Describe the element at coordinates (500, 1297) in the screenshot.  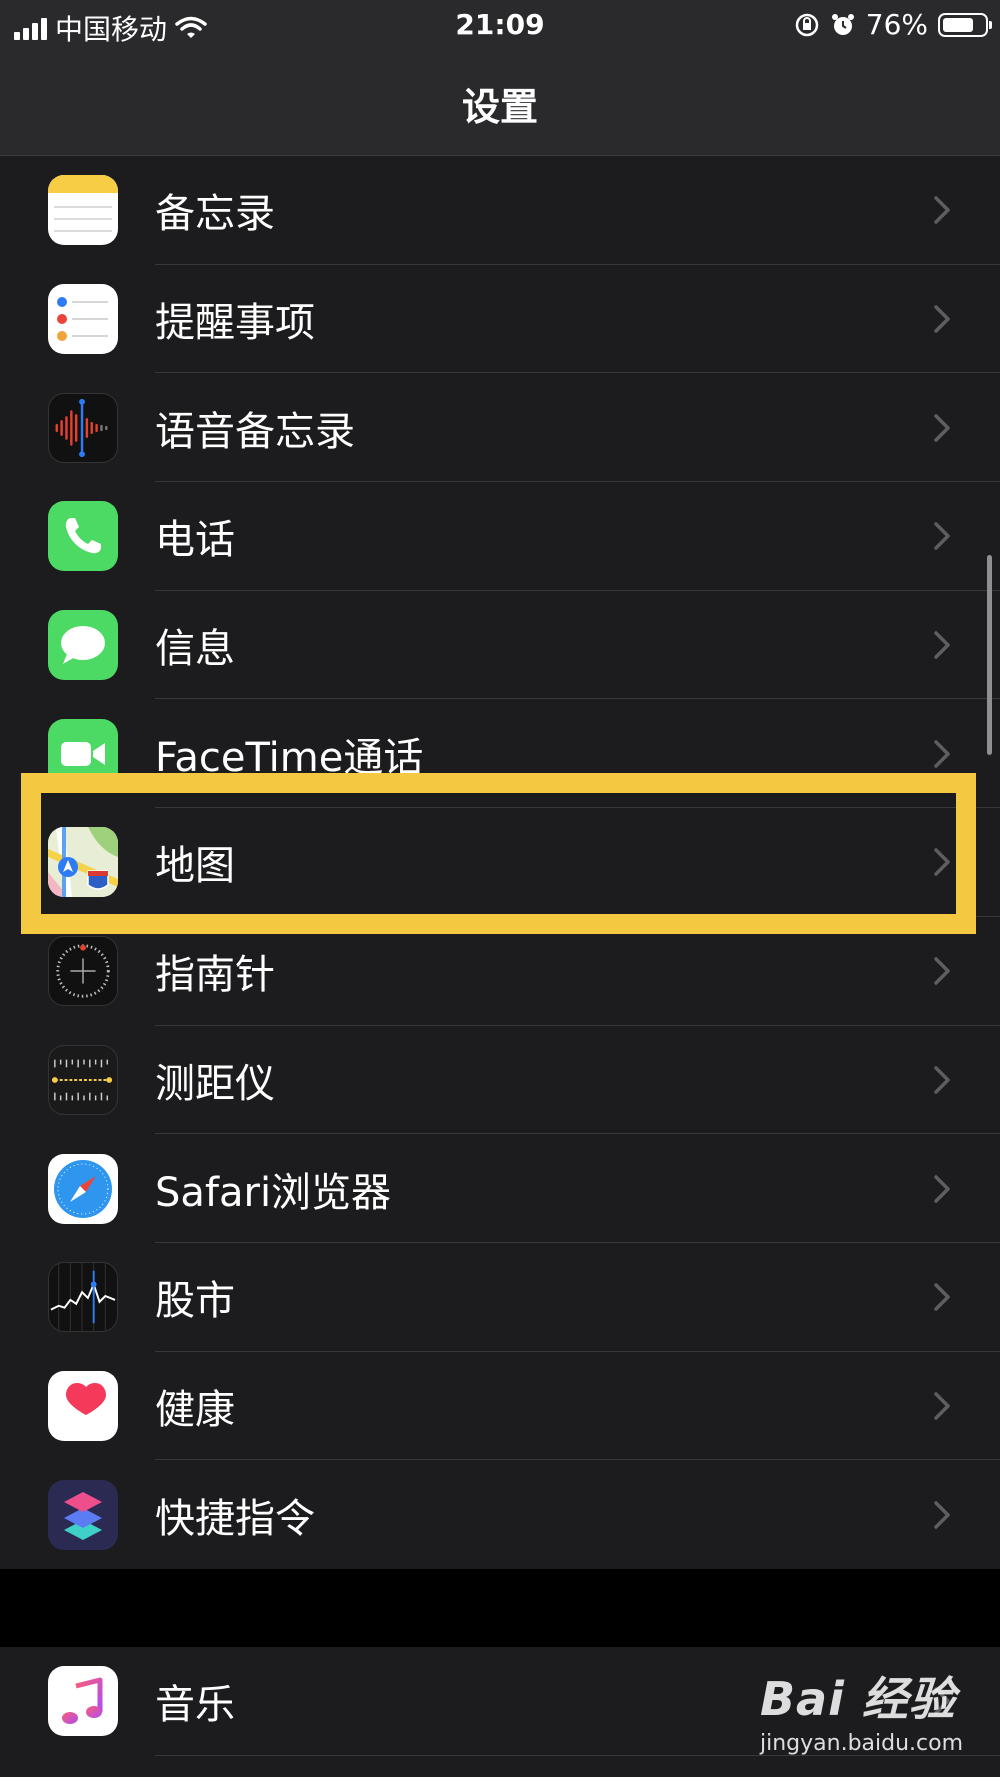
I see `settings-row-stocks: 股市` at that location.